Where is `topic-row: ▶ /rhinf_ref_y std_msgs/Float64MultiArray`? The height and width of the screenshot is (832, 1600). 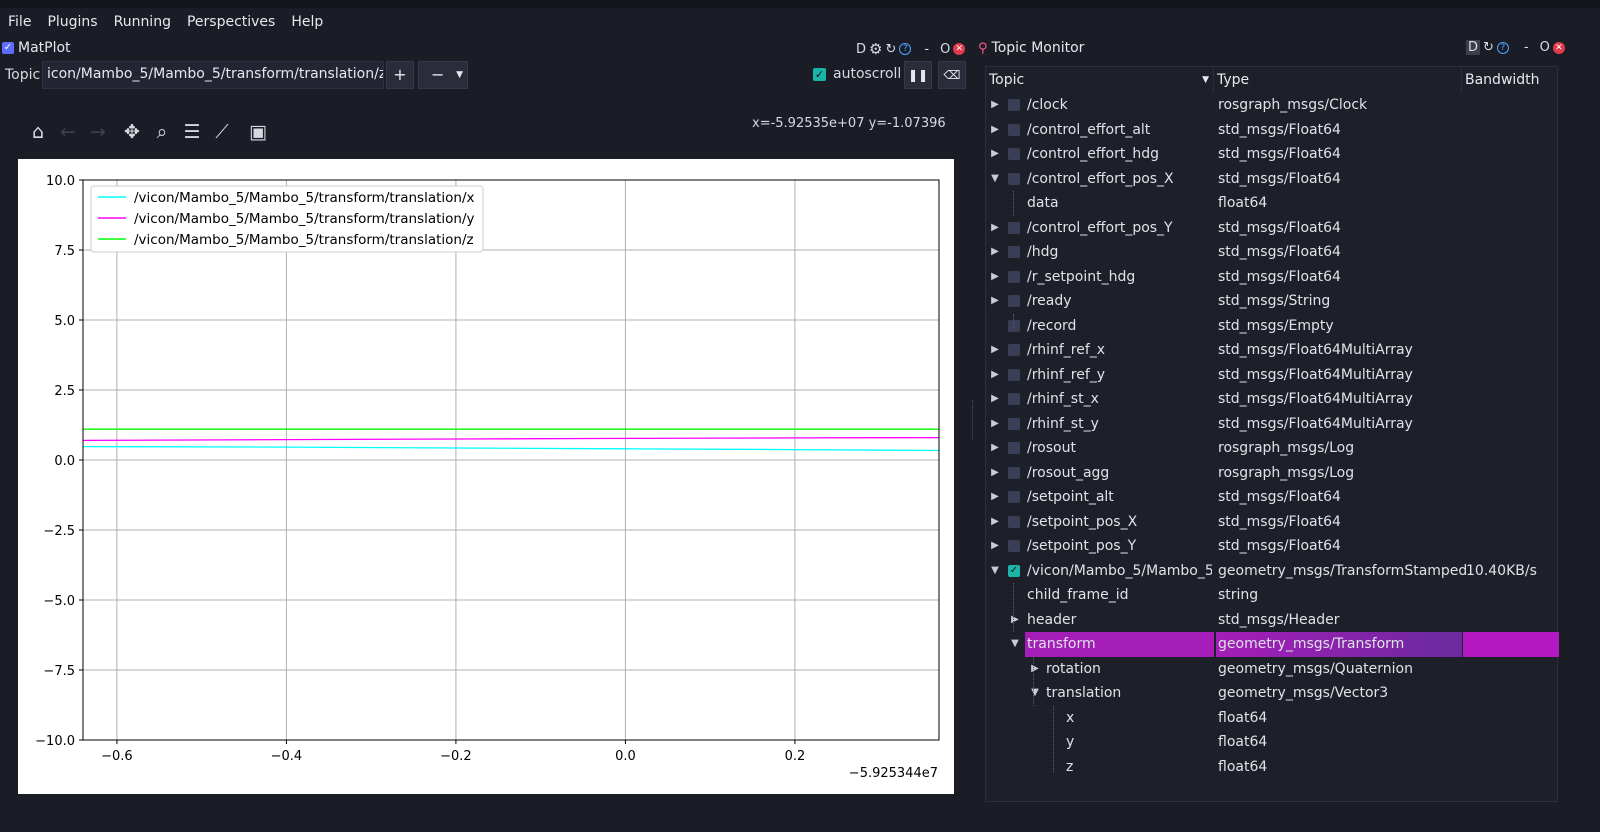 topic-row: ▶ /rhinf_ref_y std_msgs/Float64MultiArray is located at coordinates (1272, 375).